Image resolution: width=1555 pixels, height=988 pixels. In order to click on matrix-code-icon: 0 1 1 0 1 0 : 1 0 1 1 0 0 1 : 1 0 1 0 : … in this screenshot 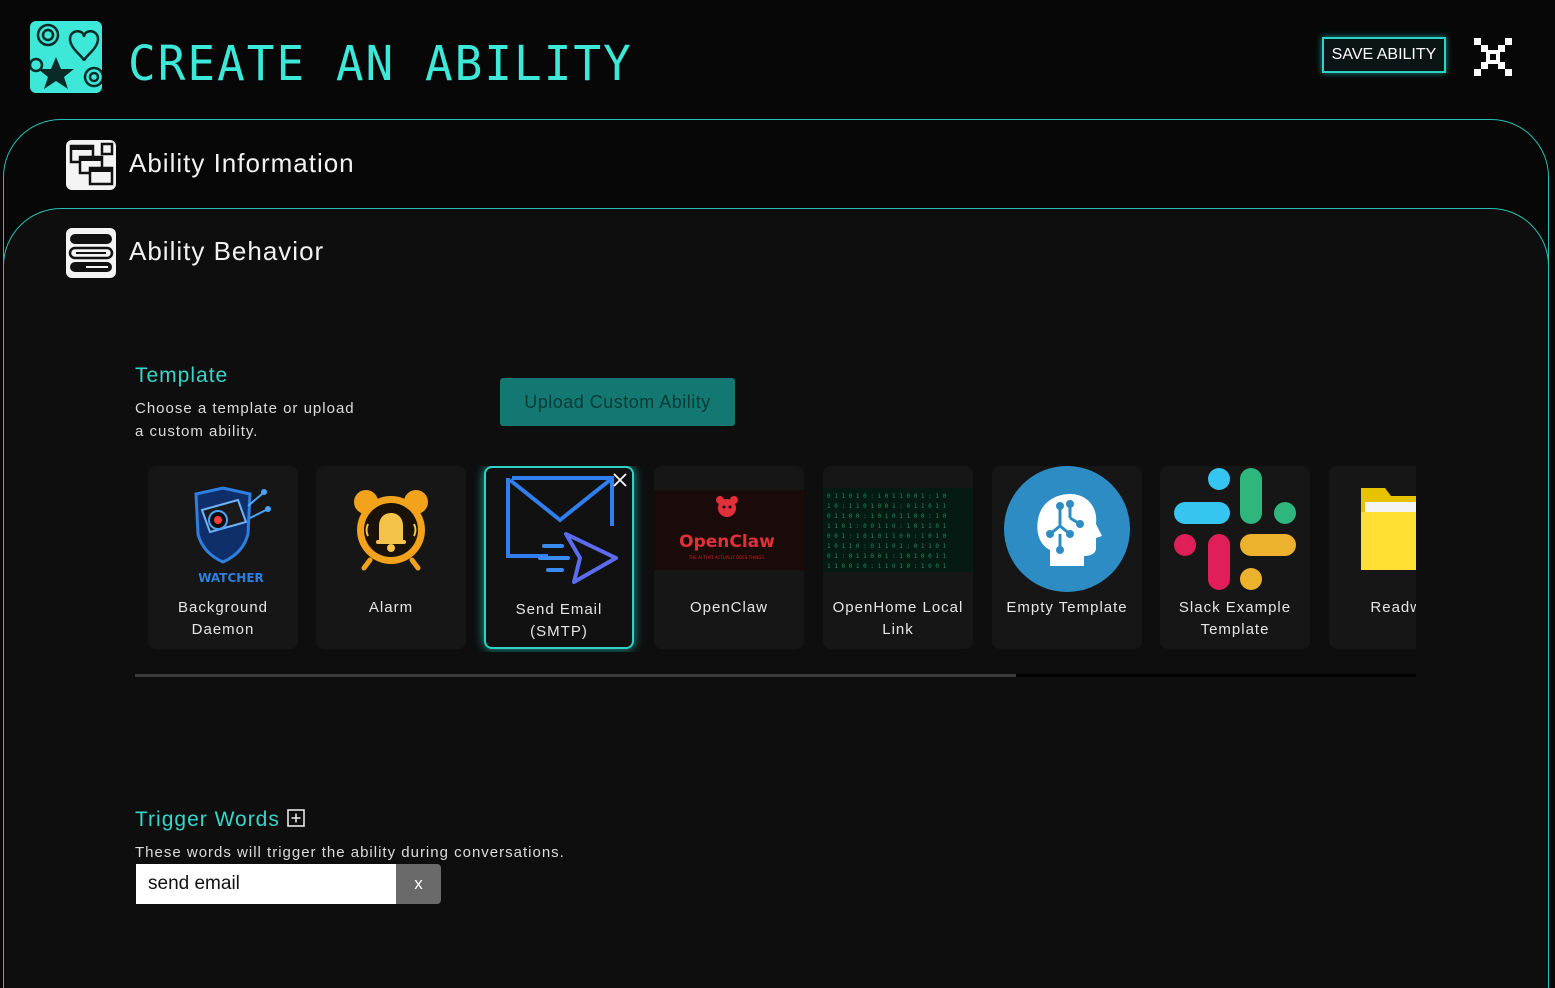, I will do `click(898, 530)`.